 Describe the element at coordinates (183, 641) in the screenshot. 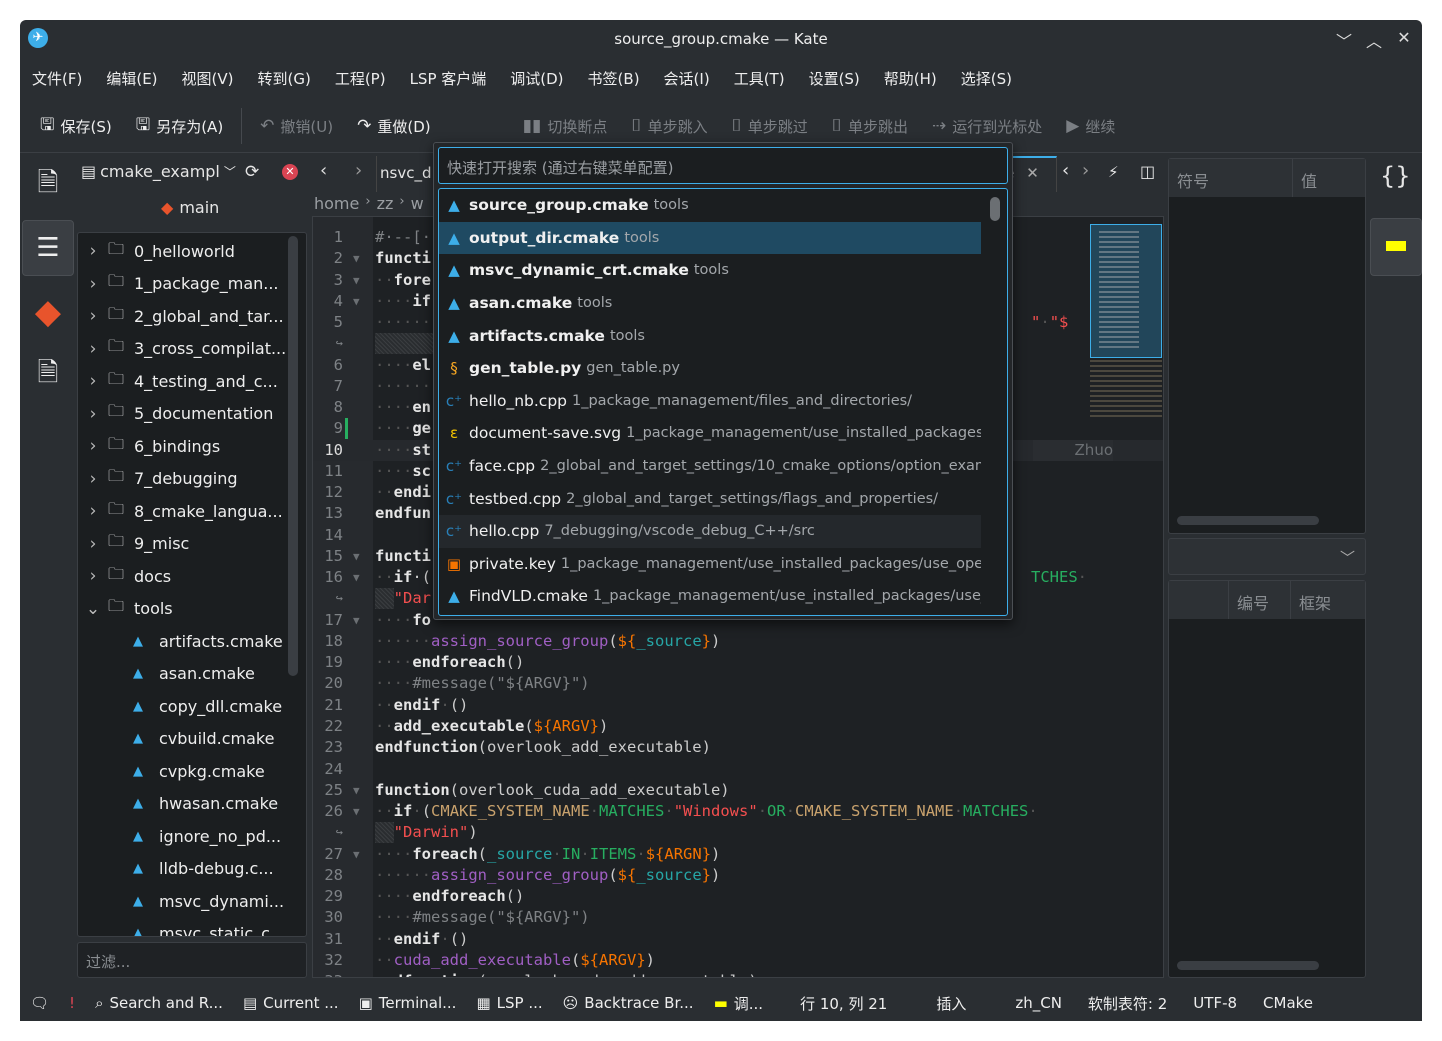

I see `tree-item: ▲ artifacts.cmake` at that location.